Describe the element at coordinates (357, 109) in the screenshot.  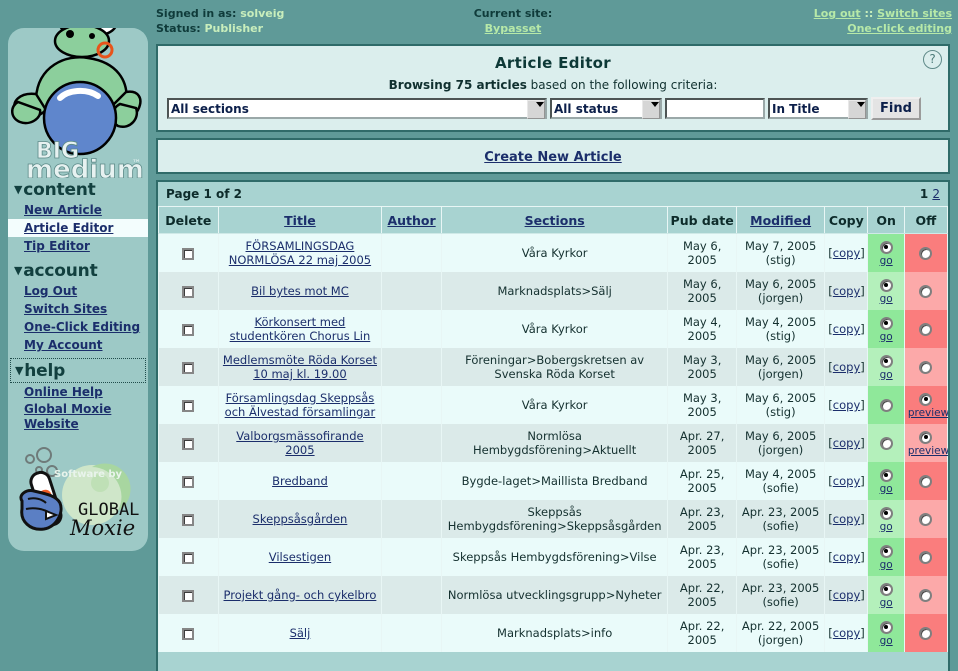
I see `section-select: All sections` at that location.